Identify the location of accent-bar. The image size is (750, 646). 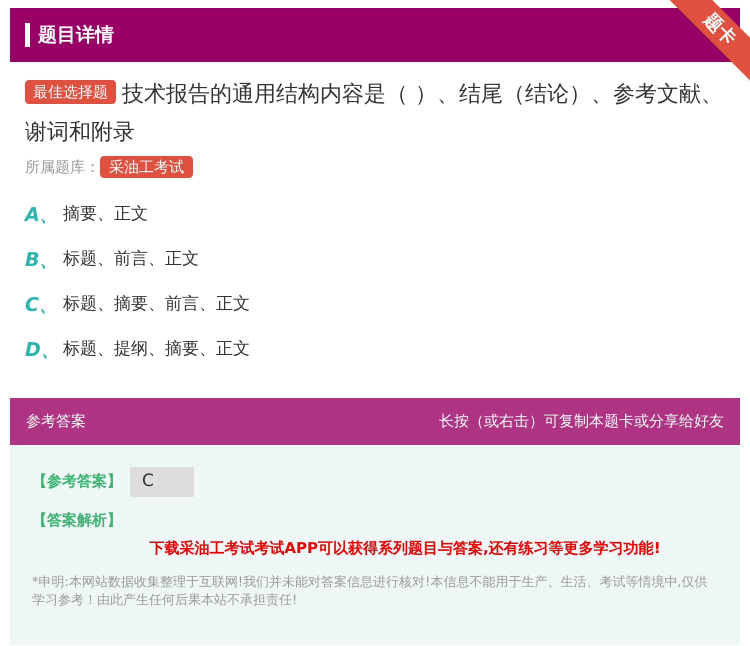
(27, 35).